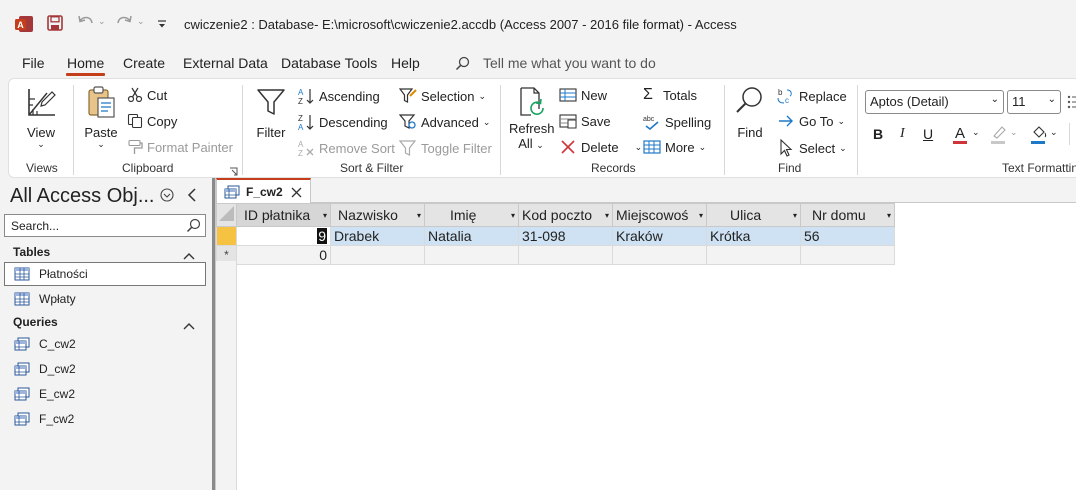  Describe the element at coordinates (1019, 101) in the screenshot. I see `font-size-value: 11` at that location.